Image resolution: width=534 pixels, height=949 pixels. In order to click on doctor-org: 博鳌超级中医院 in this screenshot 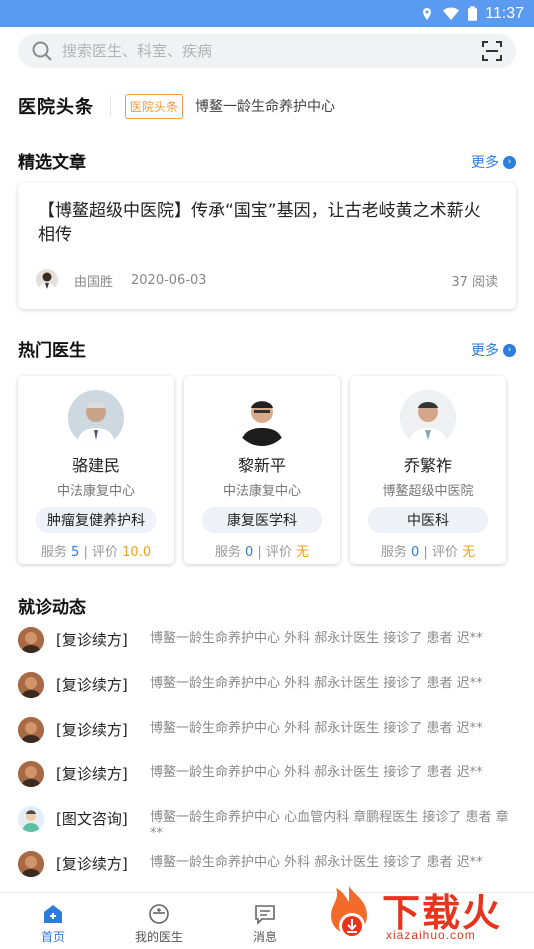, I will do `click(428, 491)`.